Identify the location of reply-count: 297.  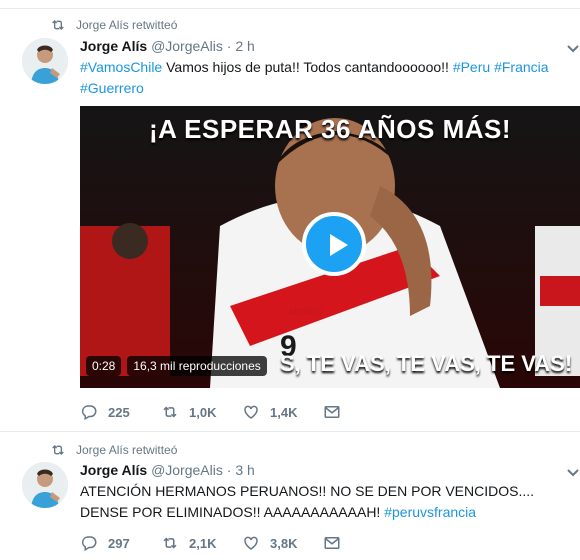
(119, 543).